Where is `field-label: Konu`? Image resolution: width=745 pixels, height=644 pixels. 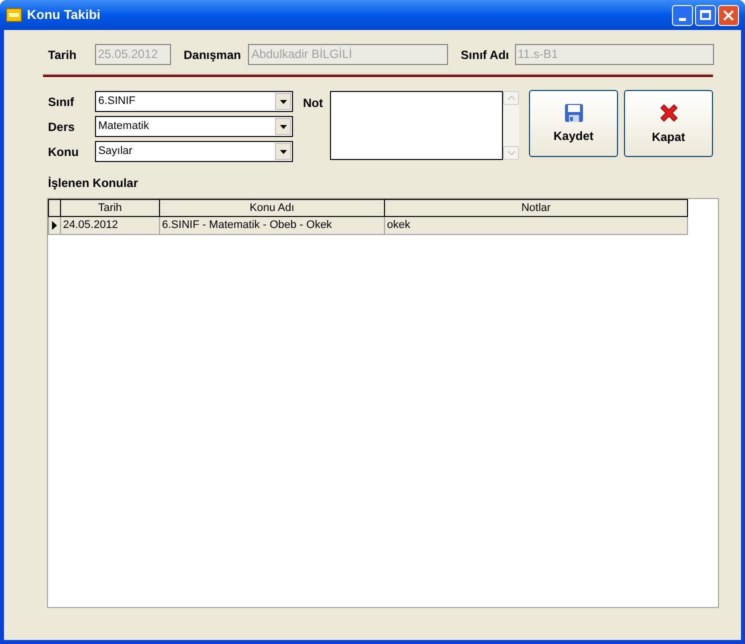 field-label: Konu is located at coordinates (64, 152).